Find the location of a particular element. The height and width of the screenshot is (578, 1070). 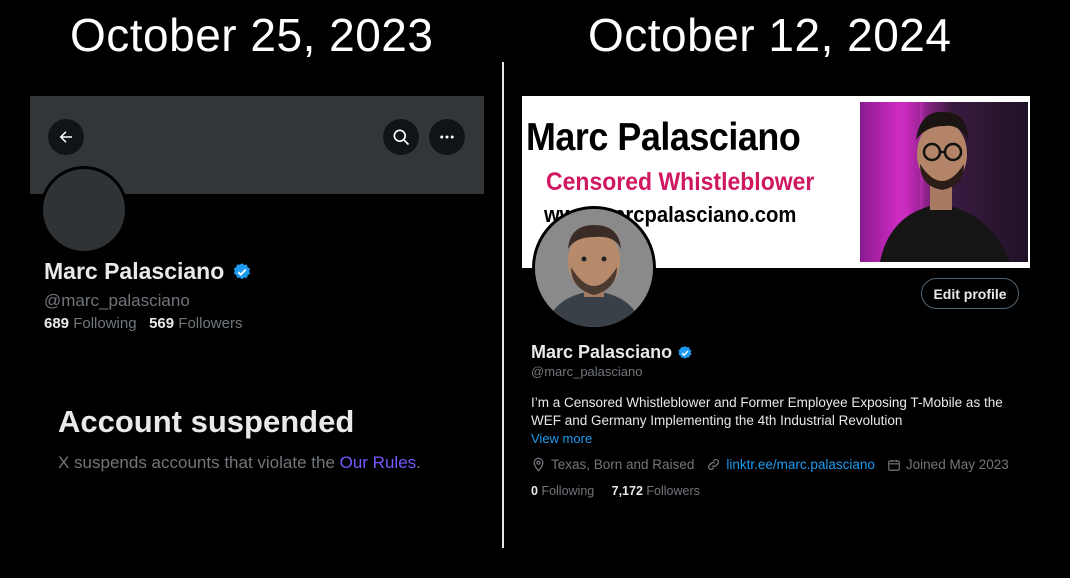

divider is located at coordinates (503, 305).